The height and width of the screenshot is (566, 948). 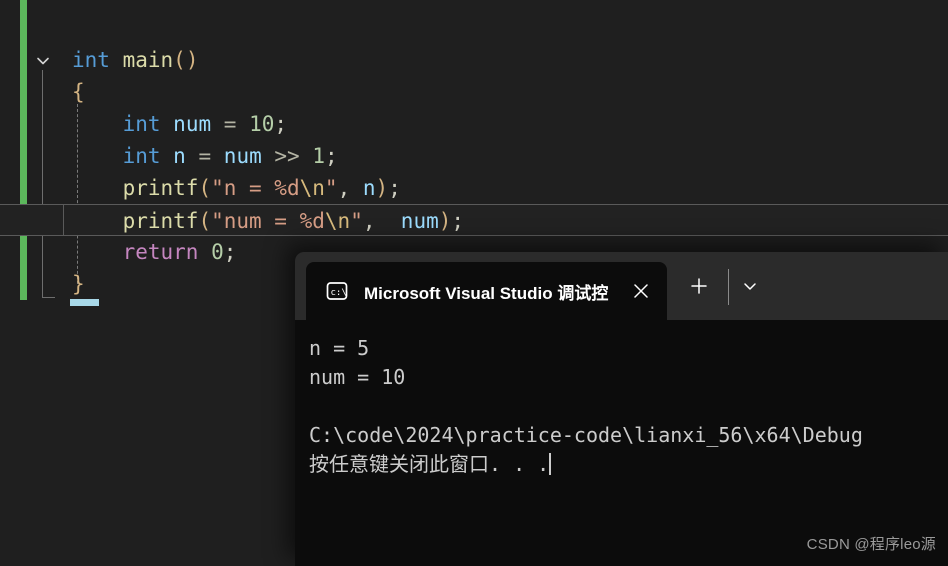 I want to click on code-line: int n = num >> 1;, so click(x=474, y=156).